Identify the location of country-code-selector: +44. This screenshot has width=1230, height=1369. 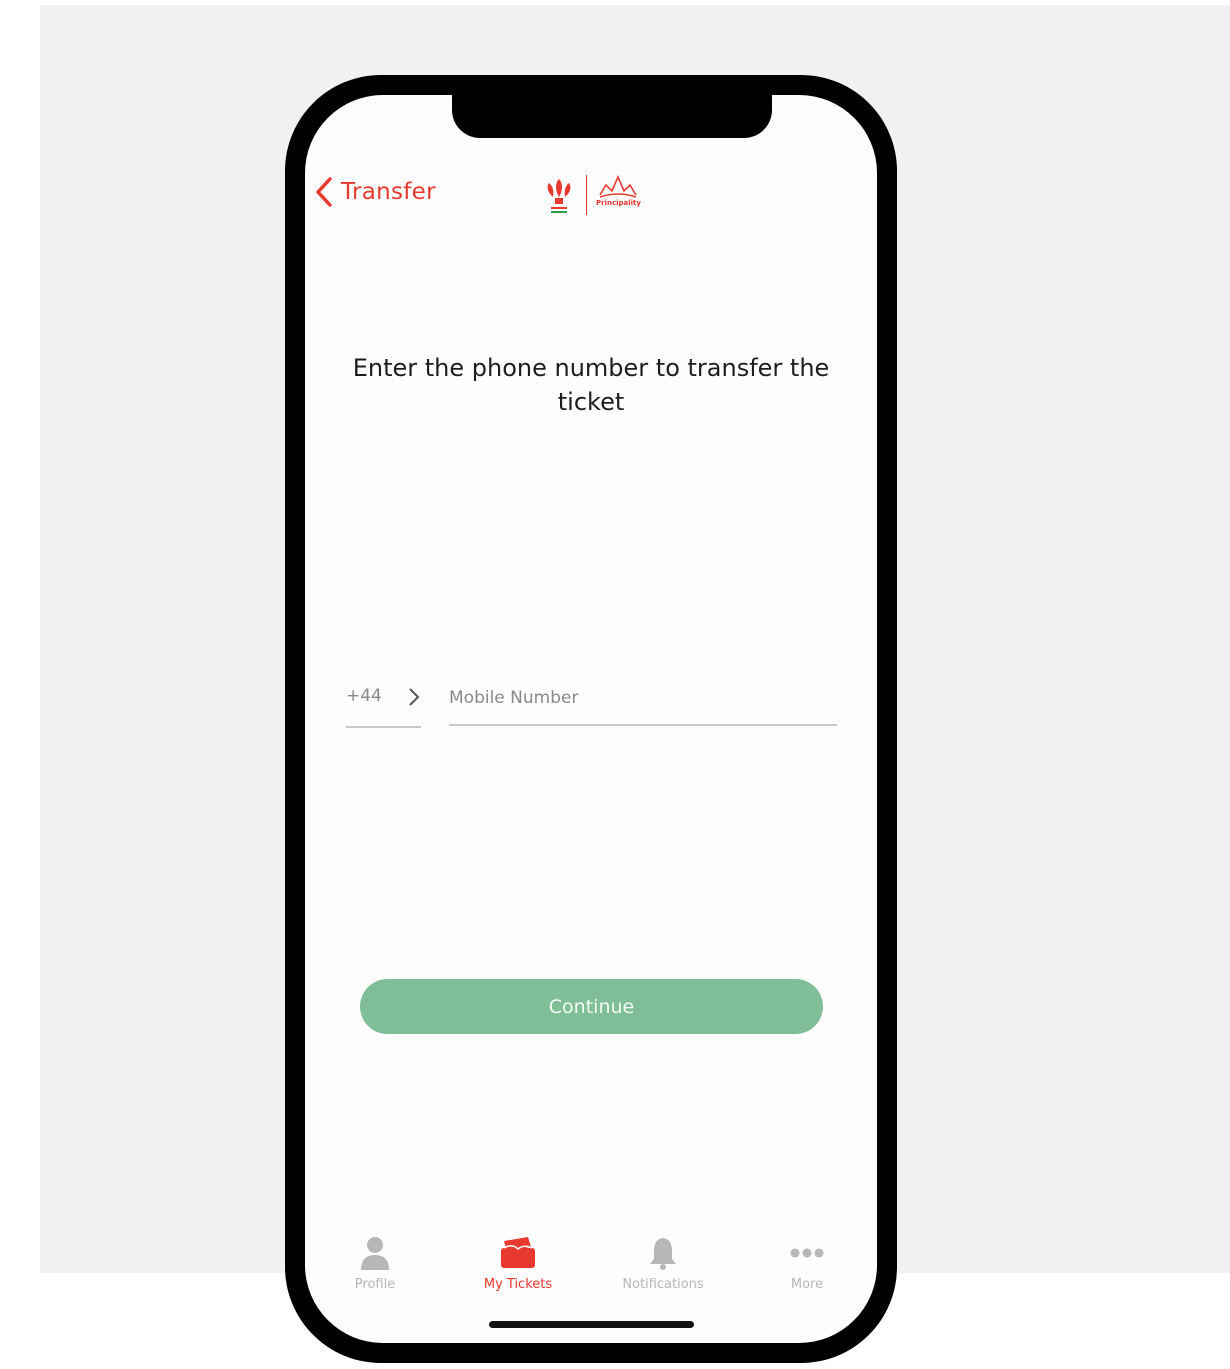
(383, 707).